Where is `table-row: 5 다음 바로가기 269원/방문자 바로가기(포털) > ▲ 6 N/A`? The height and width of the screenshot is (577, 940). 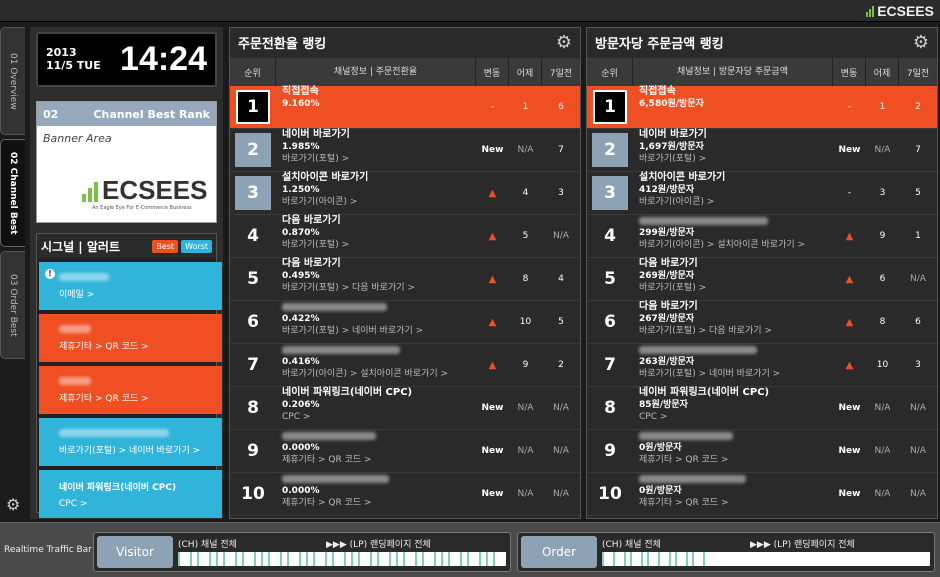 table-row: 5 다음 바로가기 269원/방문자 바로가기(포털) > ▲ 6 N/A is located at coordinates (762, 279).